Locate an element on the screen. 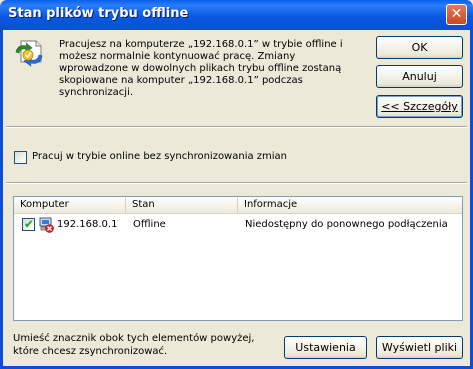  close-button: ✕ is located at coordinates (456, 14).